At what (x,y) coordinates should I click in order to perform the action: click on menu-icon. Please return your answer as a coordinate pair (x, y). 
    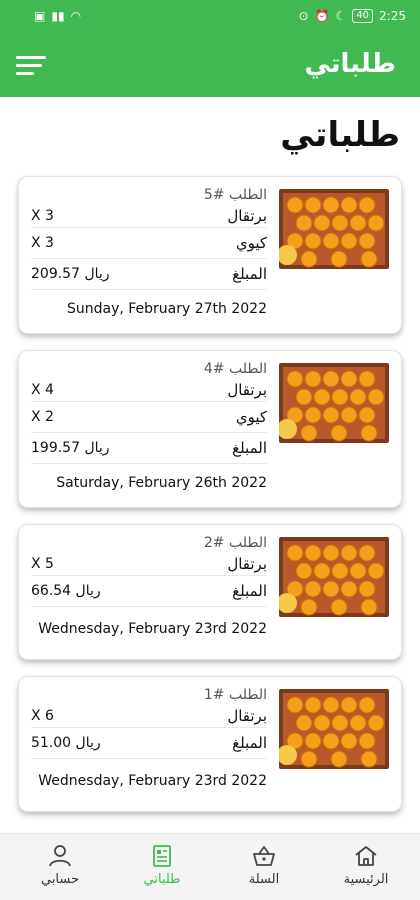
    Looking at the image, I should click on (31, 67).